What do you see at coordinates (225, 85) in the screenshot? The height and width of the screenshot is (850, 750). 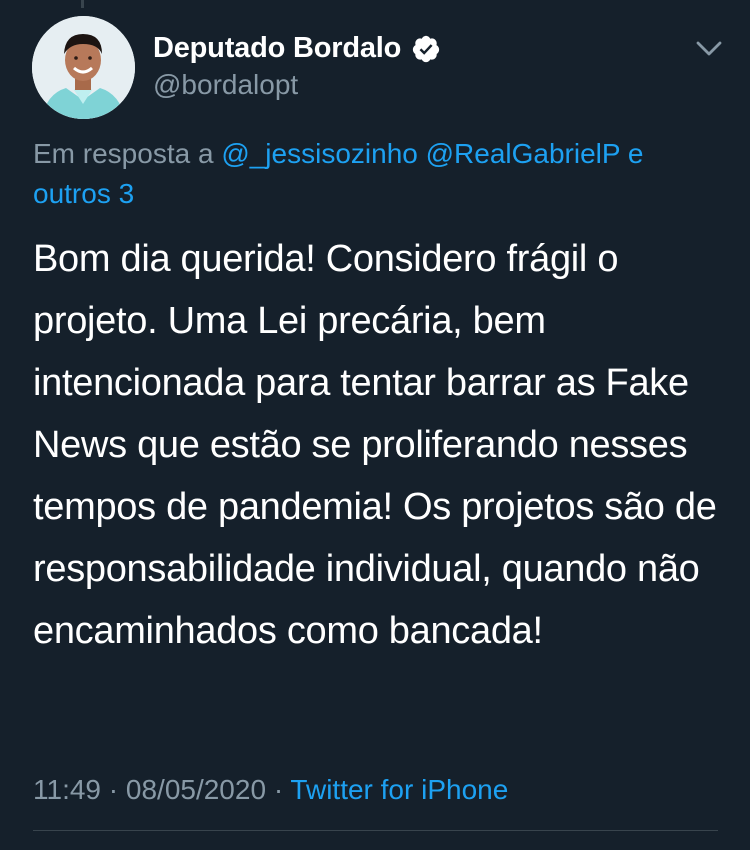 I see `author-handle: @bordalopt` at bounding box center [225, 85].